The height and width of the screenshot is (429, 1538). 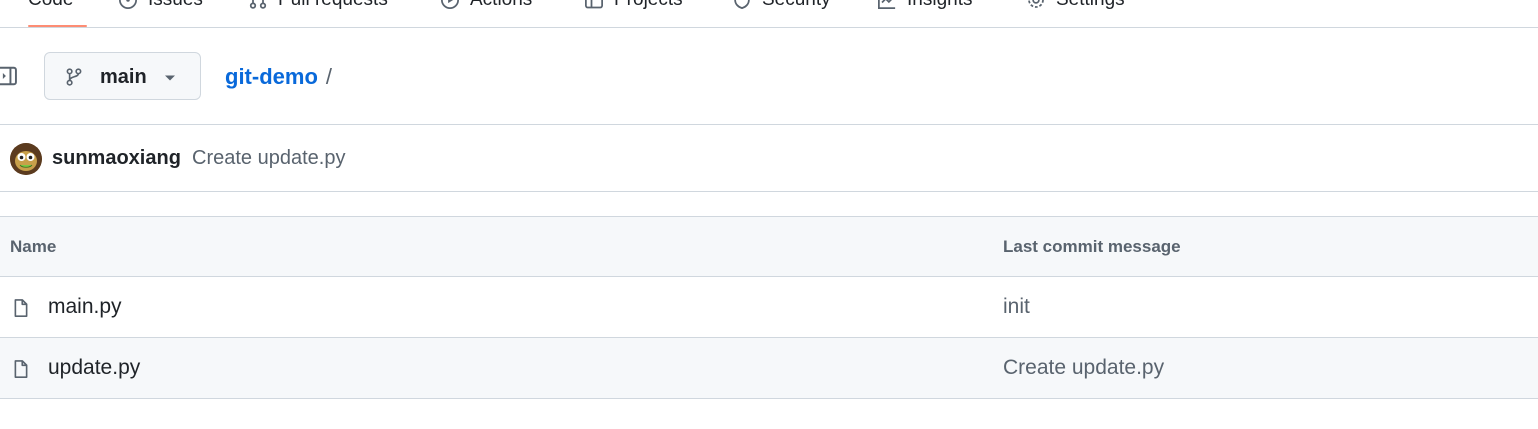 I want to click on avatar-image-icon, so click(x=26, y=159).